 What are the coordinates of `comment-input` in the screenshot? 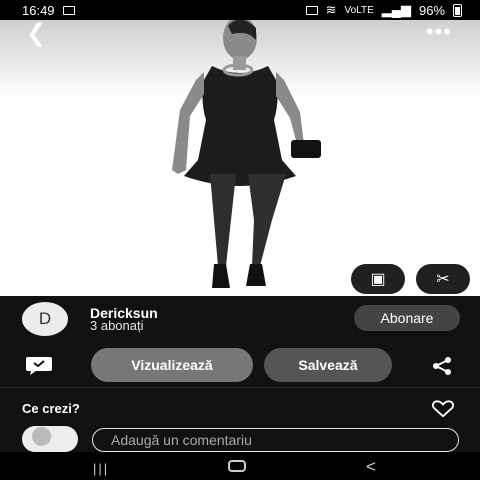 It's located at (275, 440).